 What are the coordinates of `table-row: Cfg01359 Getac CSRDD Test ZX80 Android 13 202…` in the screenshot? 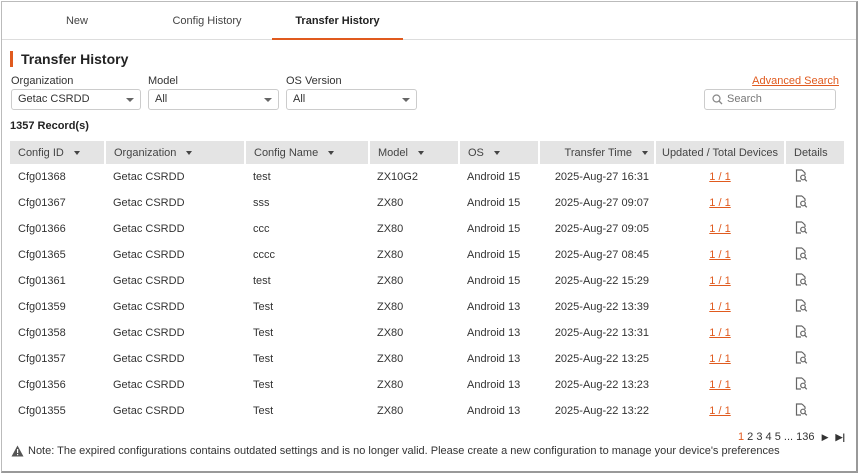 It's located at (427, 307).